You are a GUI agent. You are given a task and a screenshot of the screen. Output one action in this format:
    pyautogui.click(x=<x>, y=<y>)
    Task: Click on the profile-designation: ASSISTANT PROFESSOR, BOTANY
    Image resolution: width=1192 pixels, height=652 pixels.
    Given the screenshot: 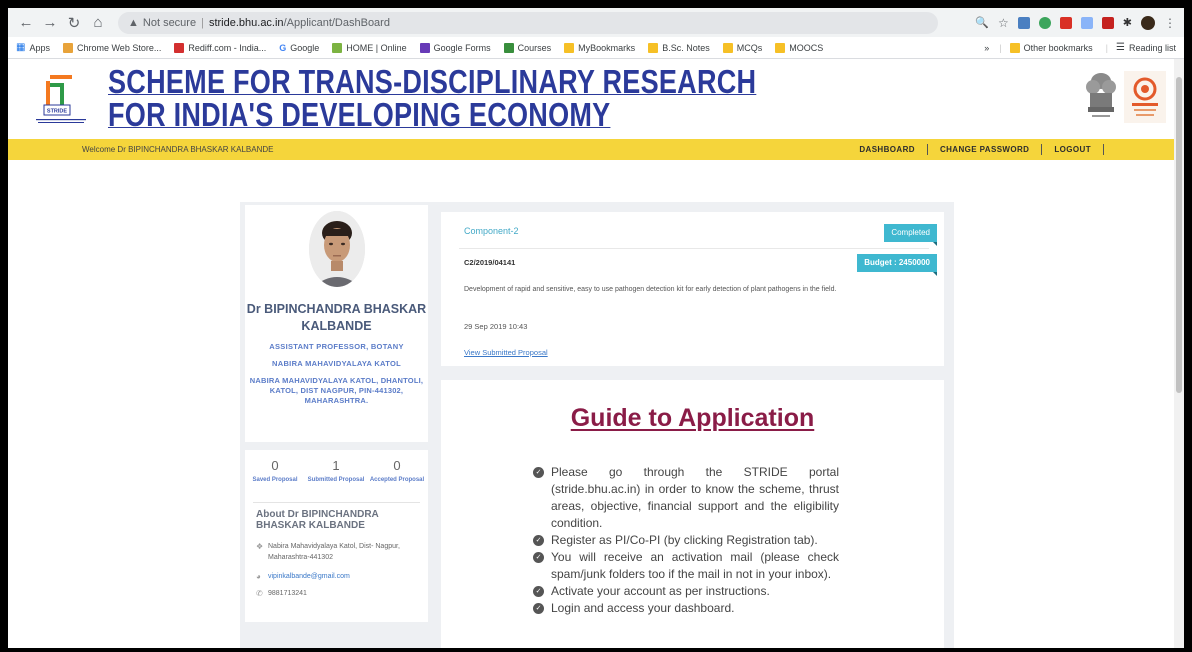 What is the action you would take?
    pyautogui.click(x=336, y=346)
    